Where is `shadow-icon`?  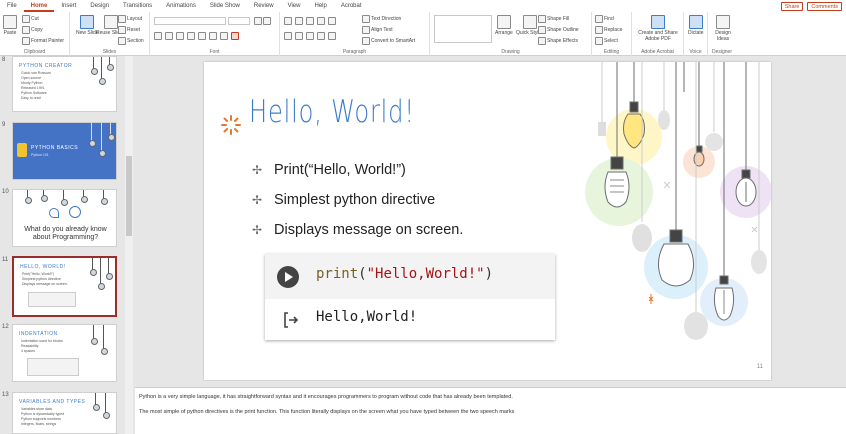 shadow-icon is located at coordinates (202, 36).